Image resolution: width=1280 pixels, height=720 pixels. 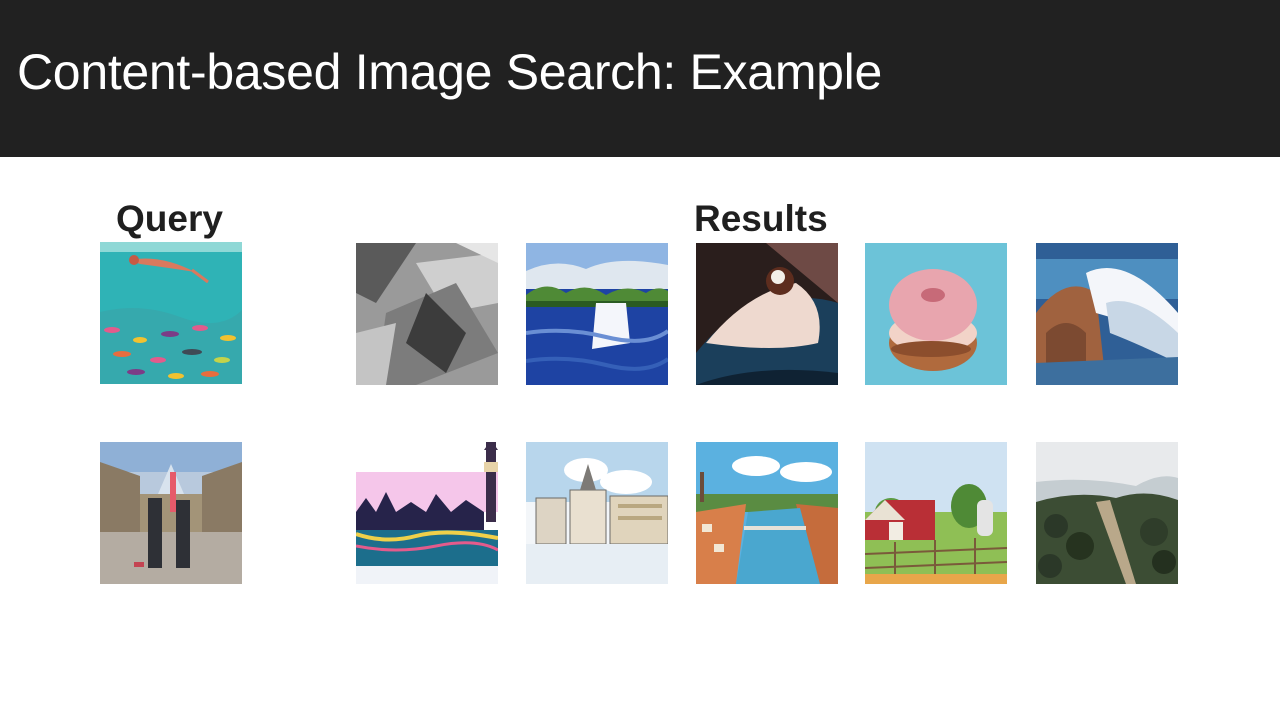 I want to click on results-heading: Results, so click(x=761, y=218).